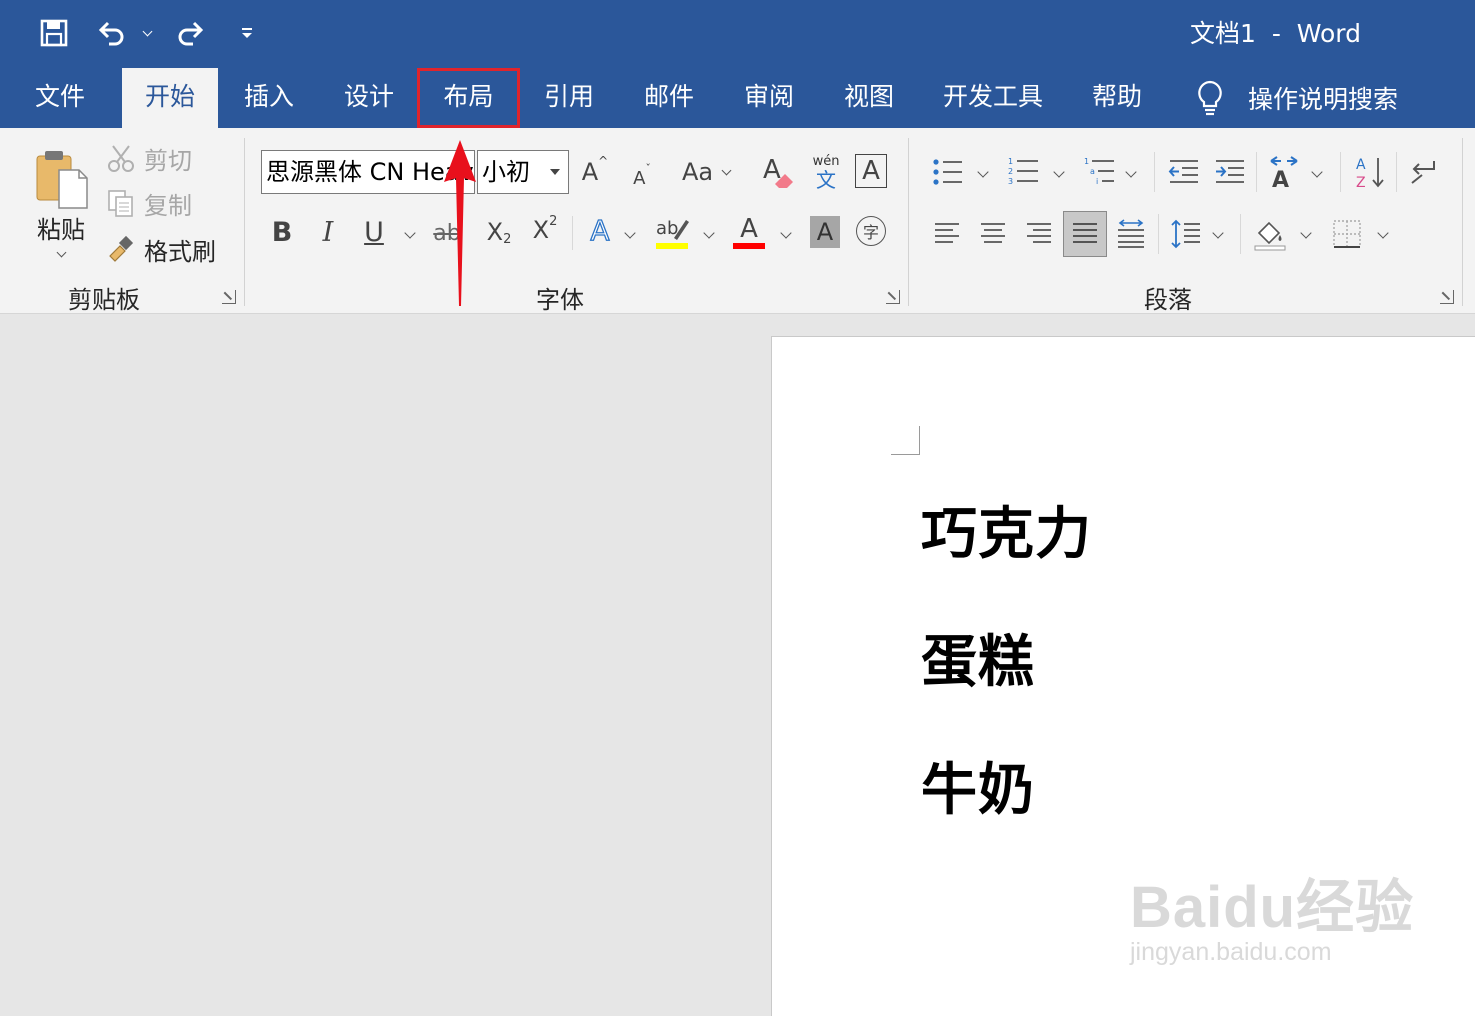 The image size is (1475, 1016). Describe the element at coordinates (1085, 234) in the screenshot. I see `justify-button` at that location.